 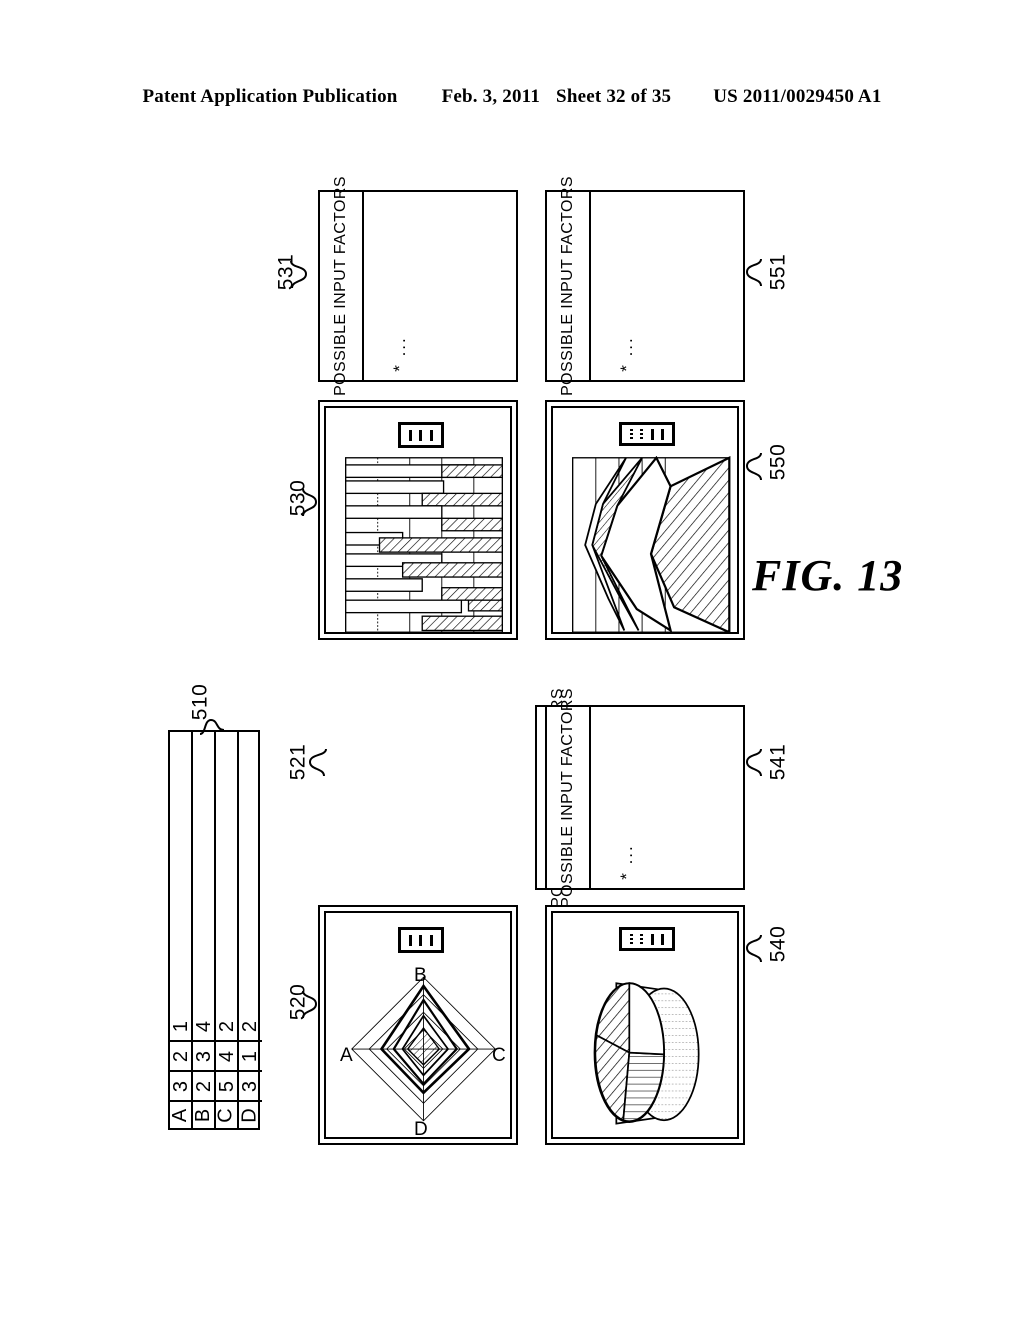 What do you see at coordinates (647, 939) in the screenshot?
I see `pie-chart-legend` at bounding box center [647, 939].